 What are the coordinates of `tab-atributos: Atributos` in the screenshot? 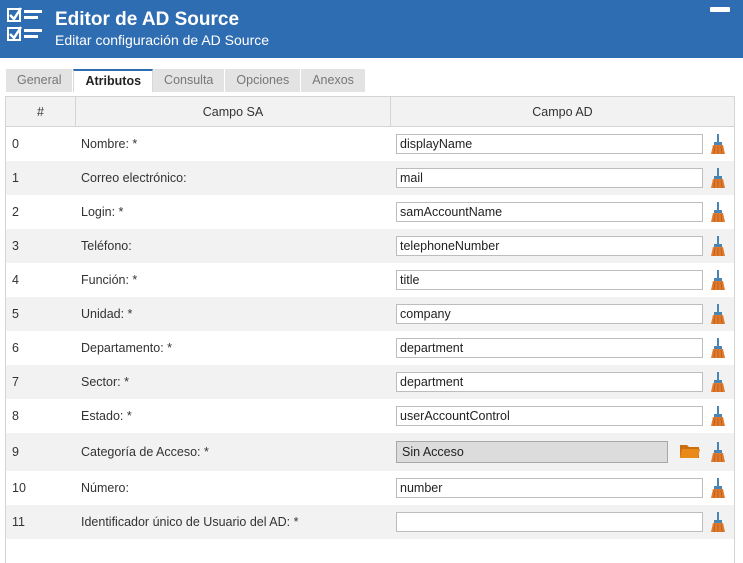 It's located at (113, 80).